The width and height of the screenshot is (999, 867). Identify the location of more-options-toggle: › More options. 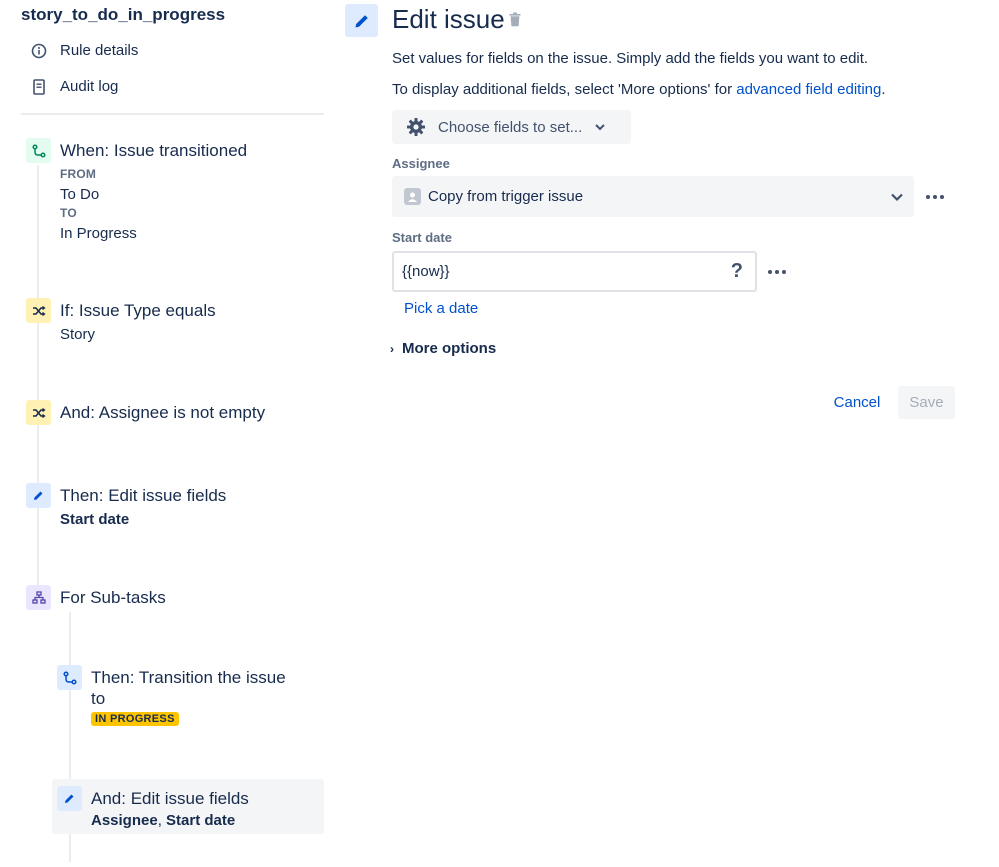
(443, 348).